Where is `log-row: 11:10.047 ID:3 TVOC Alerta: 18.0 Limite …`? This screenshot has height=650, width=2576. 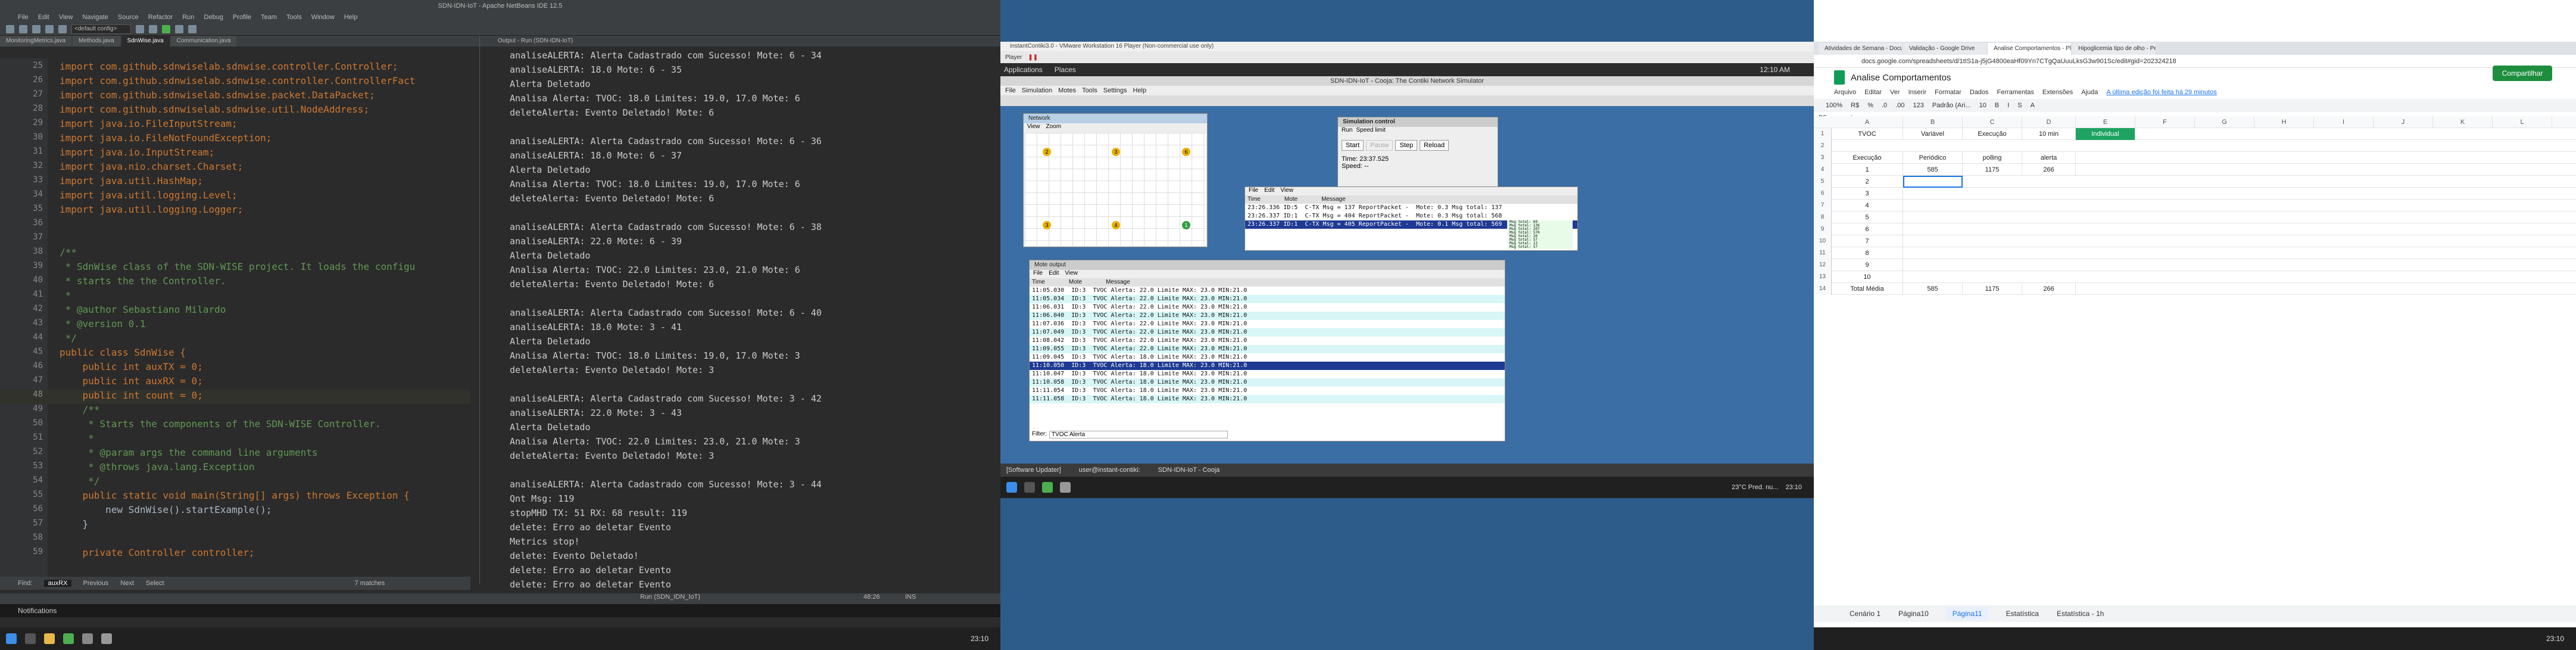 log-row: 11:10.047 ID:3 TVOC Alerta: 18.0 Limite … is located at coordinates (1268, 374).